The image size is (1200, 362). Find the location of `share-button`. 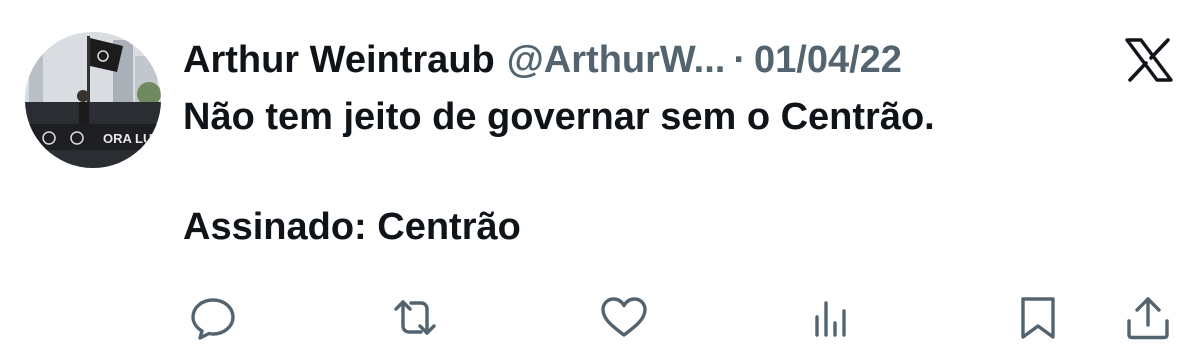

share-button is located at coordinates (1148, 318).